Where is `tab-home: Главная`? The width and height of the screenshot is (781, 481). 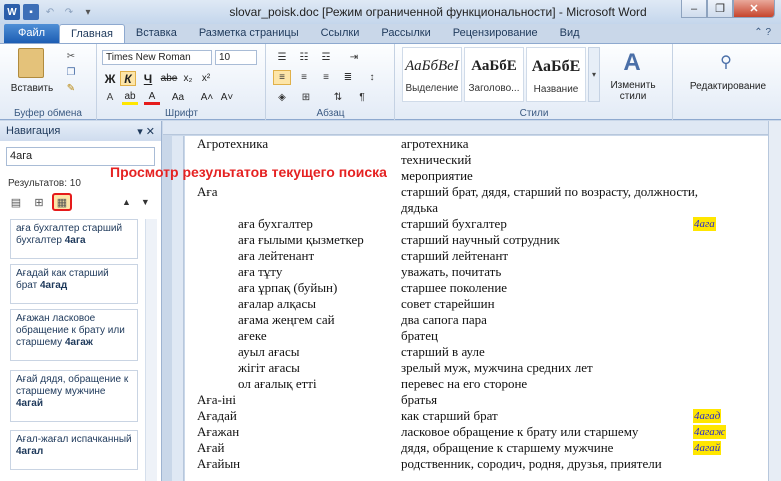
tab-home: Главная is located at coordinates (92, 33).